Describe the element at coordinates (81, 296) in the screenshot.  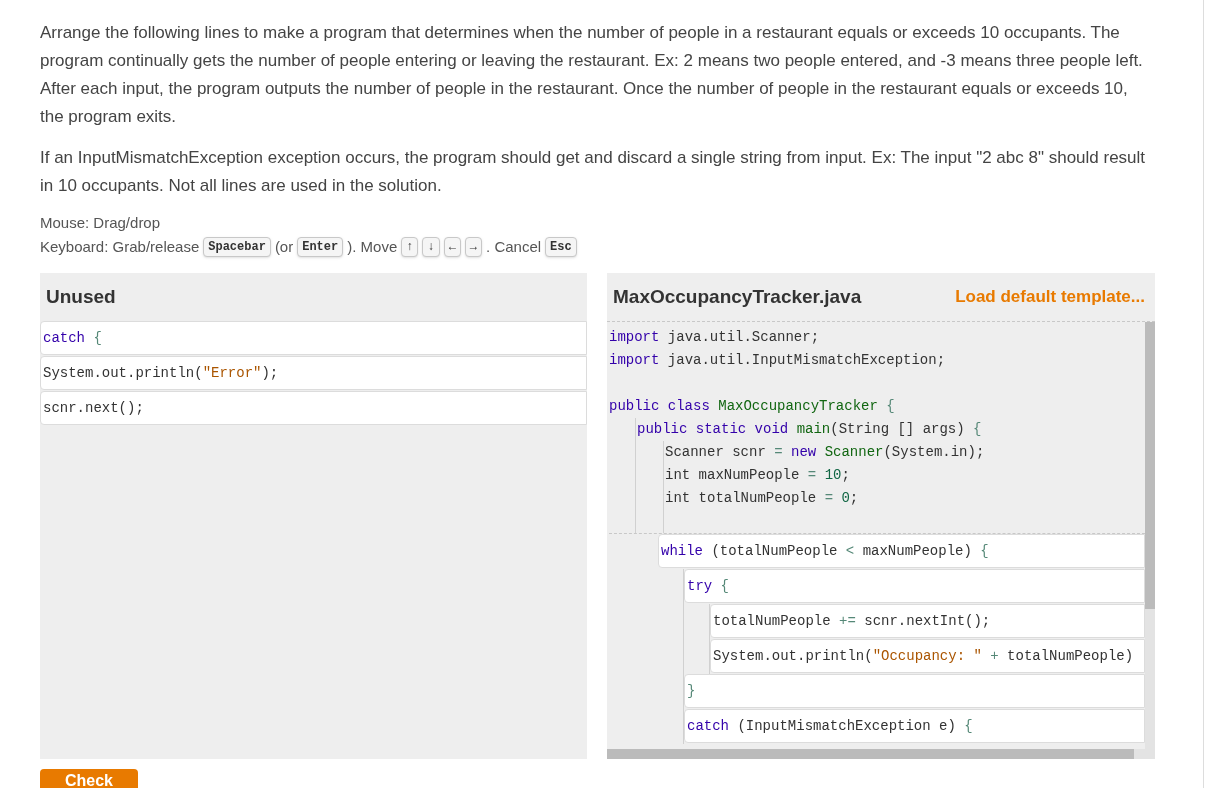
I see `panel-title: Unused` at that location.